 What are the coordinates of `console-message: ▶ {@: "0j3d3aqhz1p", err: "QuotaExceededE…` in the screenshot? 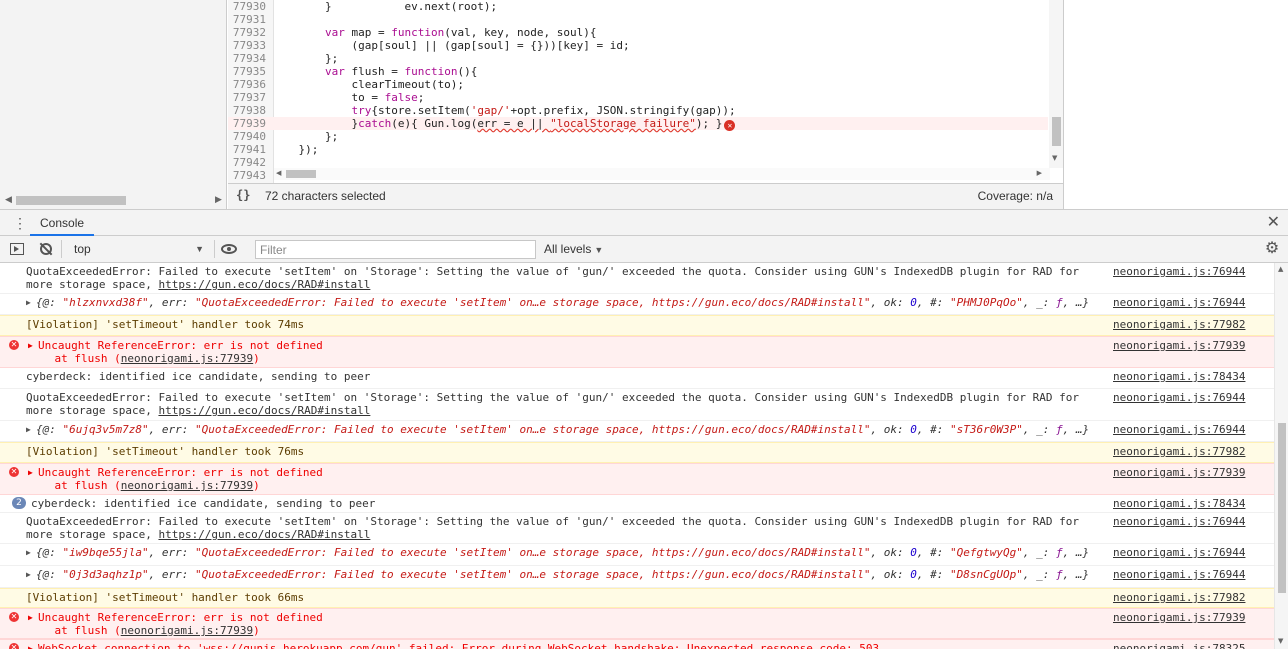 It's located at (637, 577).